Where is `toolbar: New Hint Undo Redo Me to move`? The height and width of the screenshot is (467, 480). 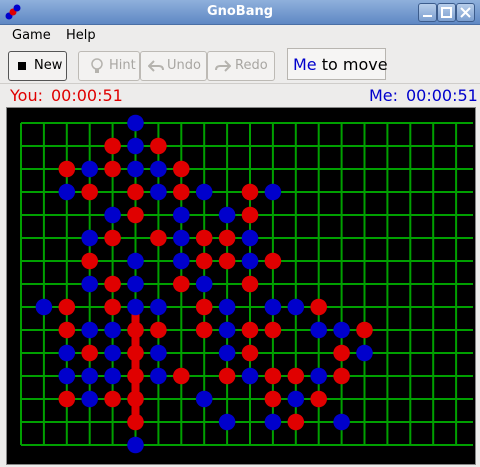 toolbar: New Hint Undo Redo Me to move is located at coordinates (240, 65).